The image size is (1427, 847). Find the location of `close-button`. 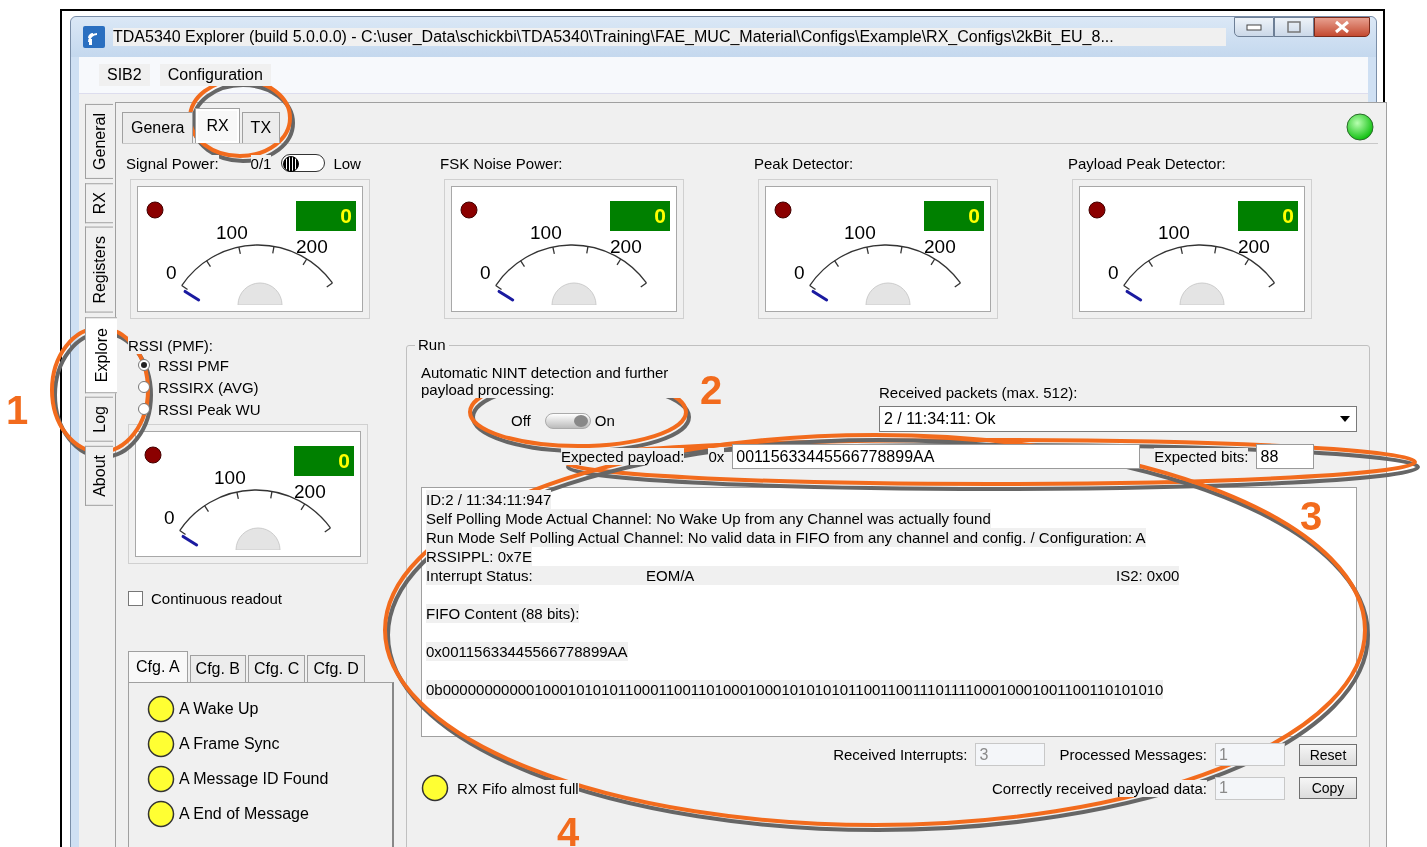

close-button is located at coordinates (1342, 27).